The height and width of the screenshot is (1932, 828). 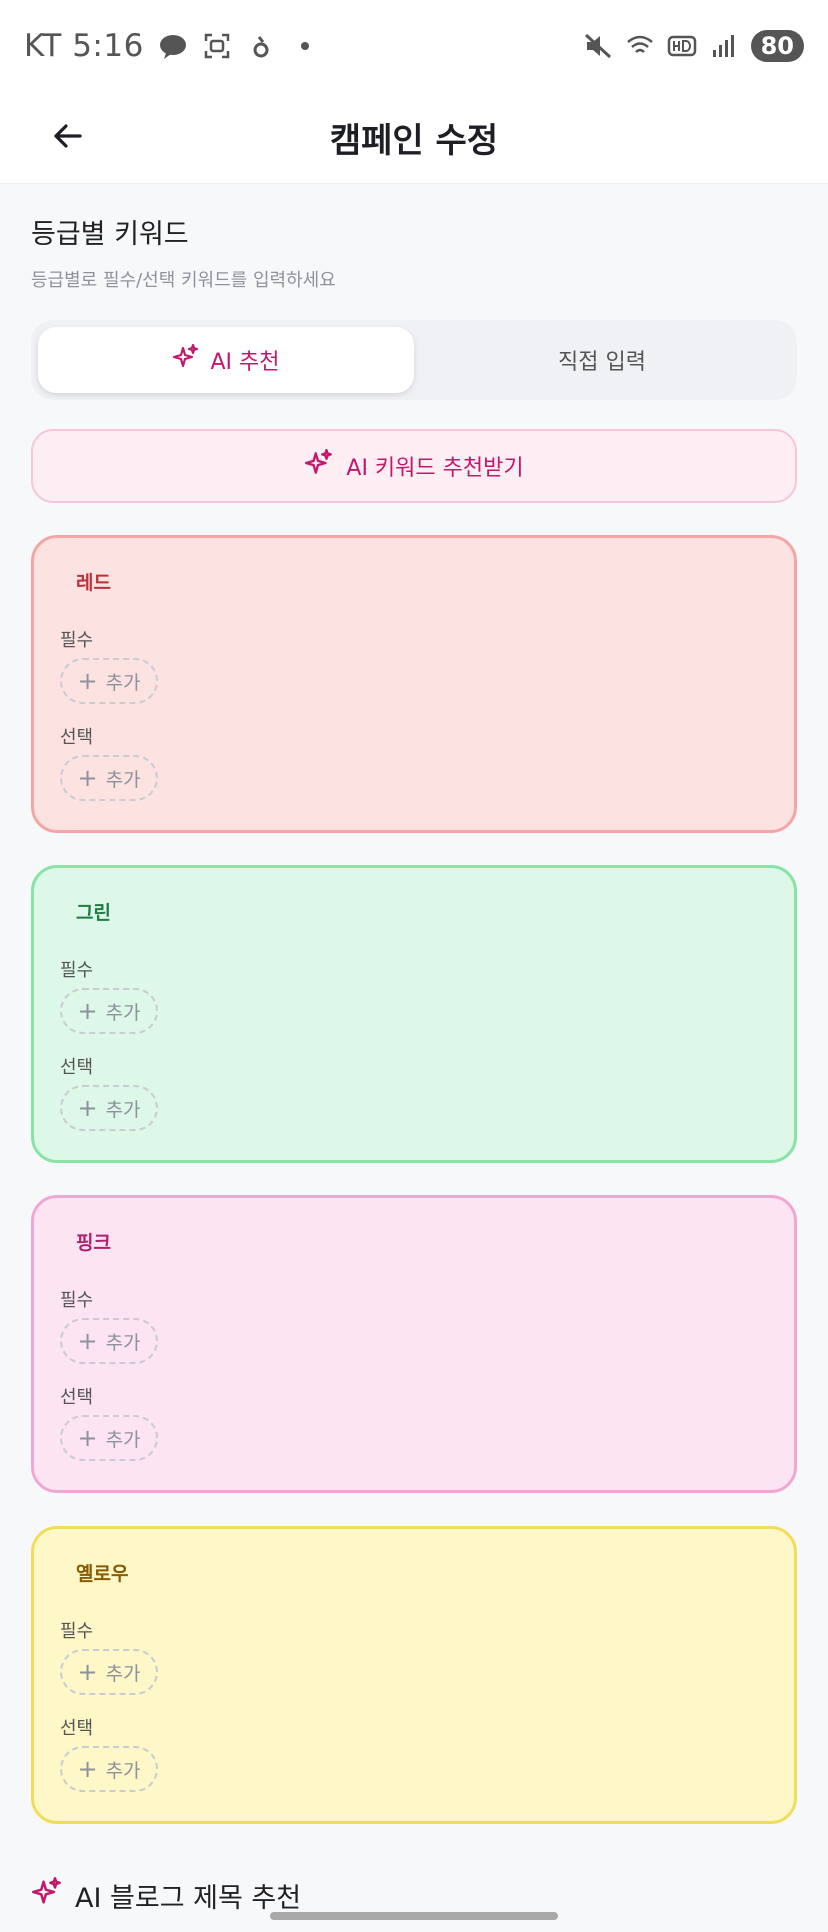 What do you see at coordinates (84, 46) in the screenshot?
I see `status-time: KT 5:16` at bounding box center [84, 46].